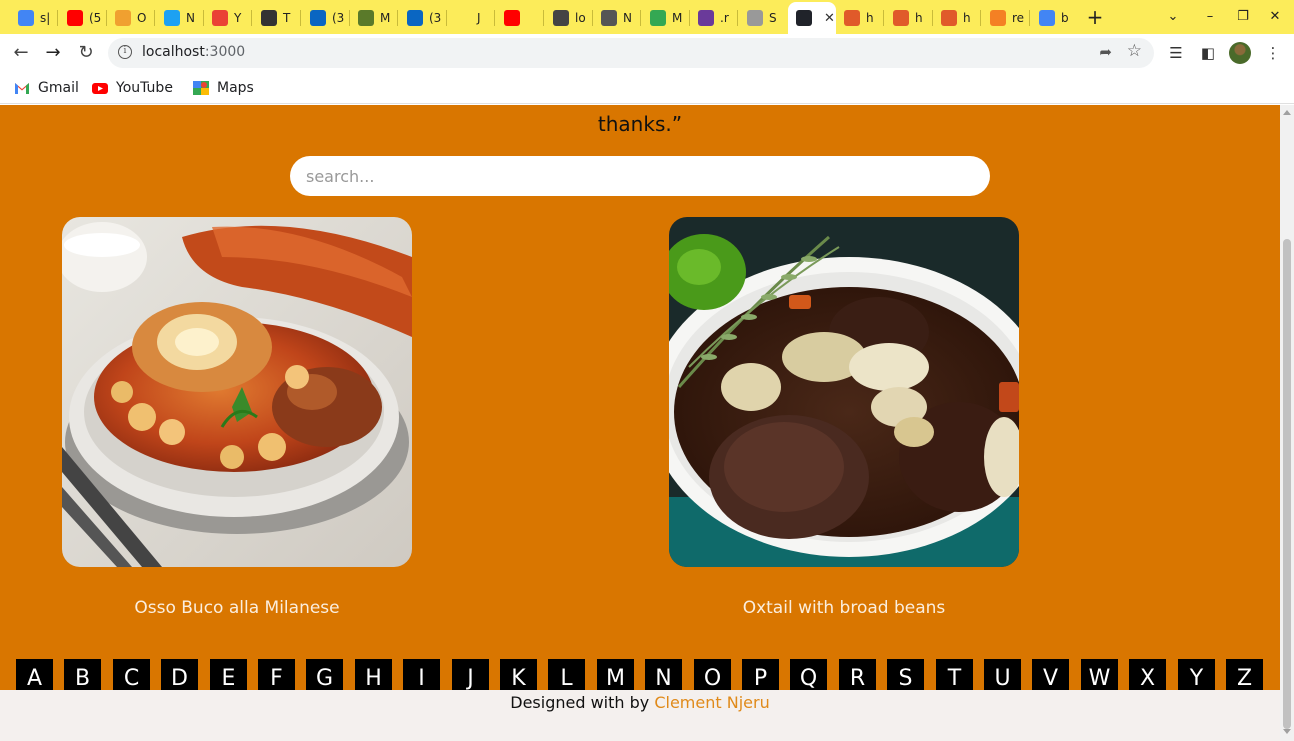 The image size is (1294, 741). I want to click on browser-tab: O, so click(129, 18).